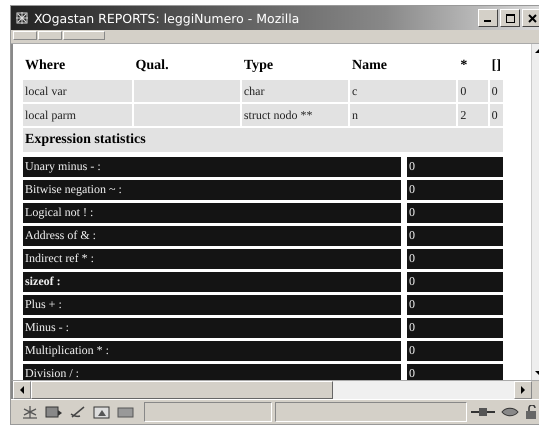 This screenshot has height=430, width=539. I want to click on maximize-button, so click(510, 18).